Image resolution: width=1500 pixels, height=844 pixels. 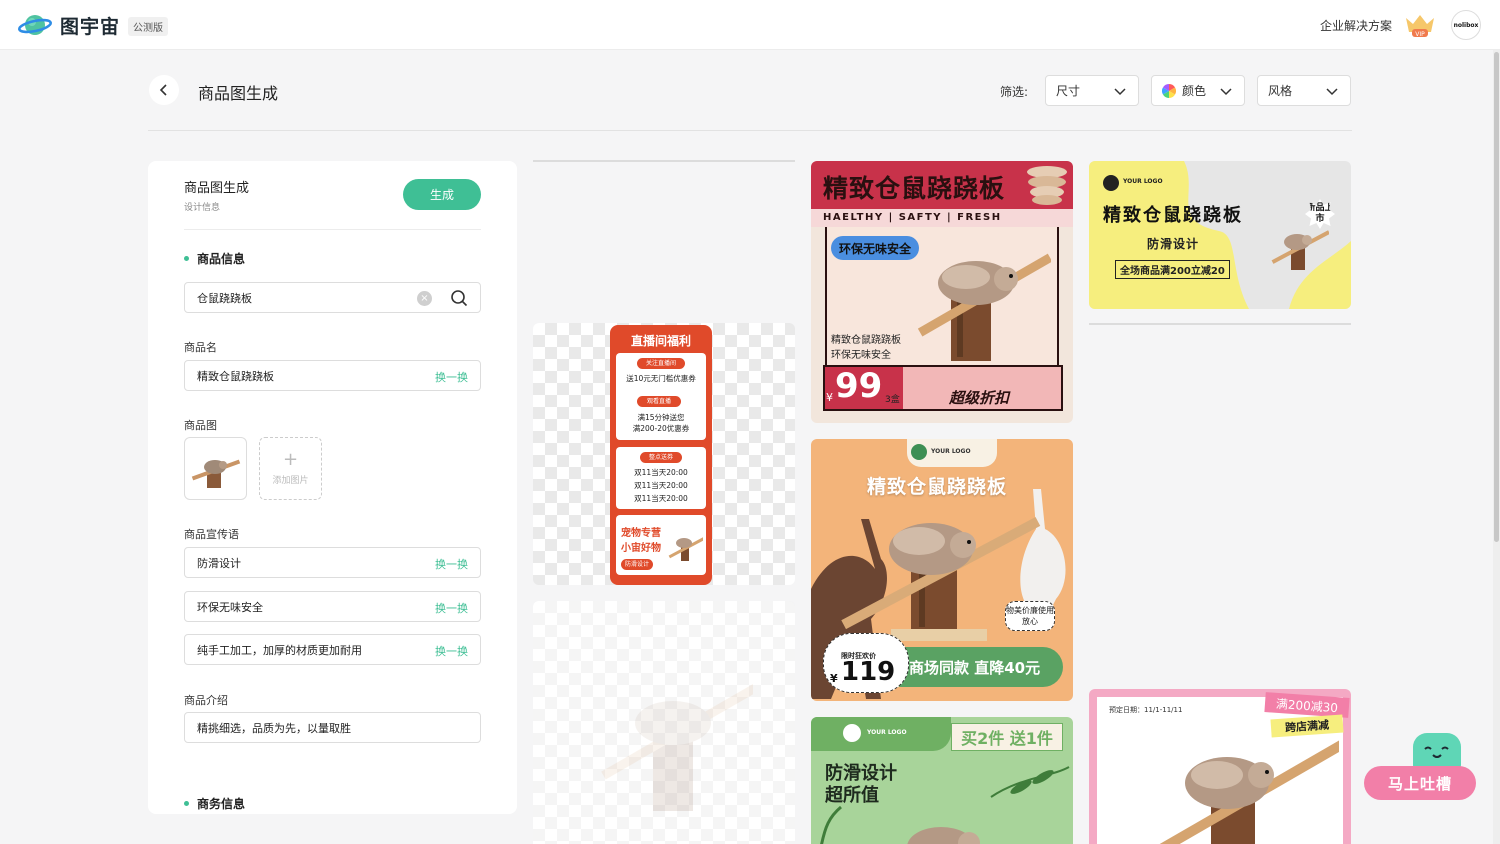 What do you see at coordinates (875, 248) in the screenshot?
I see `poster-badge: 环保无味安全` at bounding box center [875, 248].